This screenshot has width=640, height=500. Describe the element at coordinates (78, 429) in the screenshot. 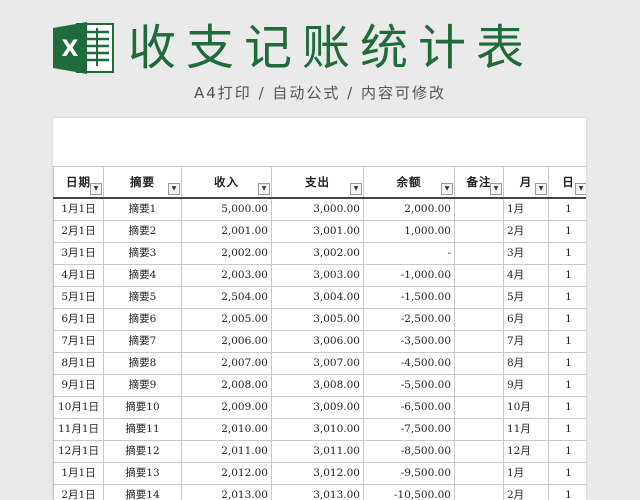

I see `cell-date: 11月1日` at that location.